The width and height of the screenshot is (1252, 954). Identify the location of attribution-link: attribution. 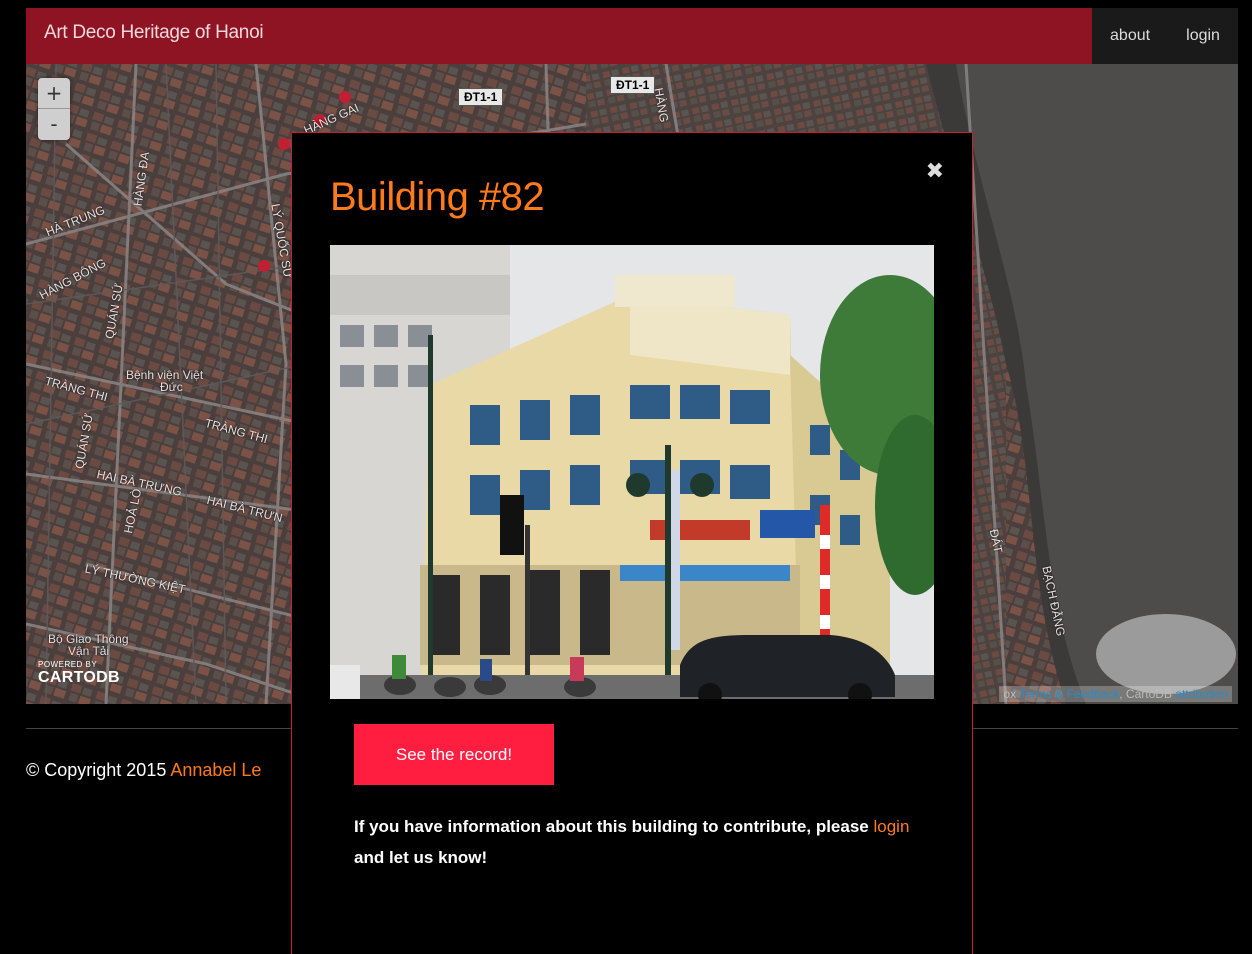
(1201, 694).